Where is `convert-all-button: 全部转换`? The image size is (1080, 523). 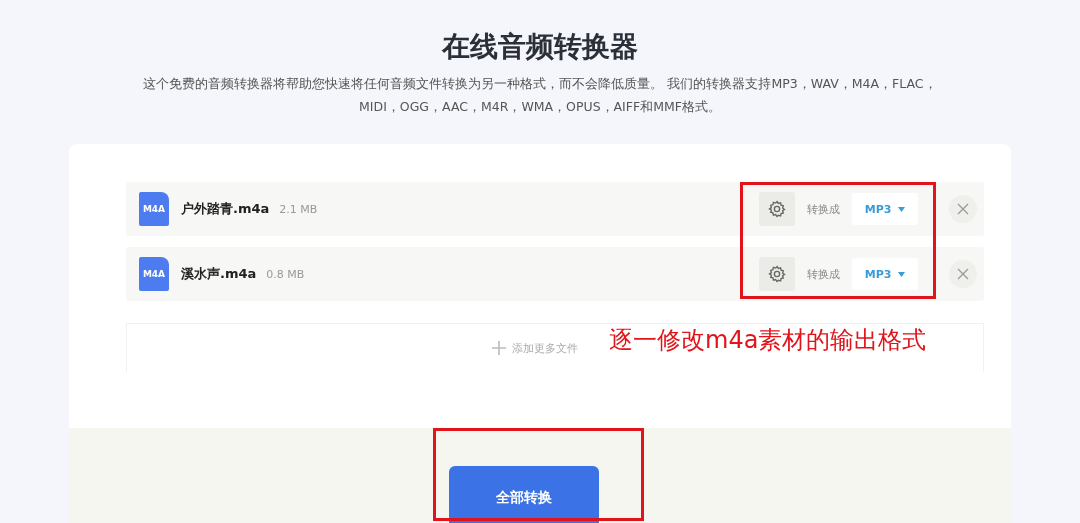 convert-all-button: 全部转换 is located at coordinates (524, 494).